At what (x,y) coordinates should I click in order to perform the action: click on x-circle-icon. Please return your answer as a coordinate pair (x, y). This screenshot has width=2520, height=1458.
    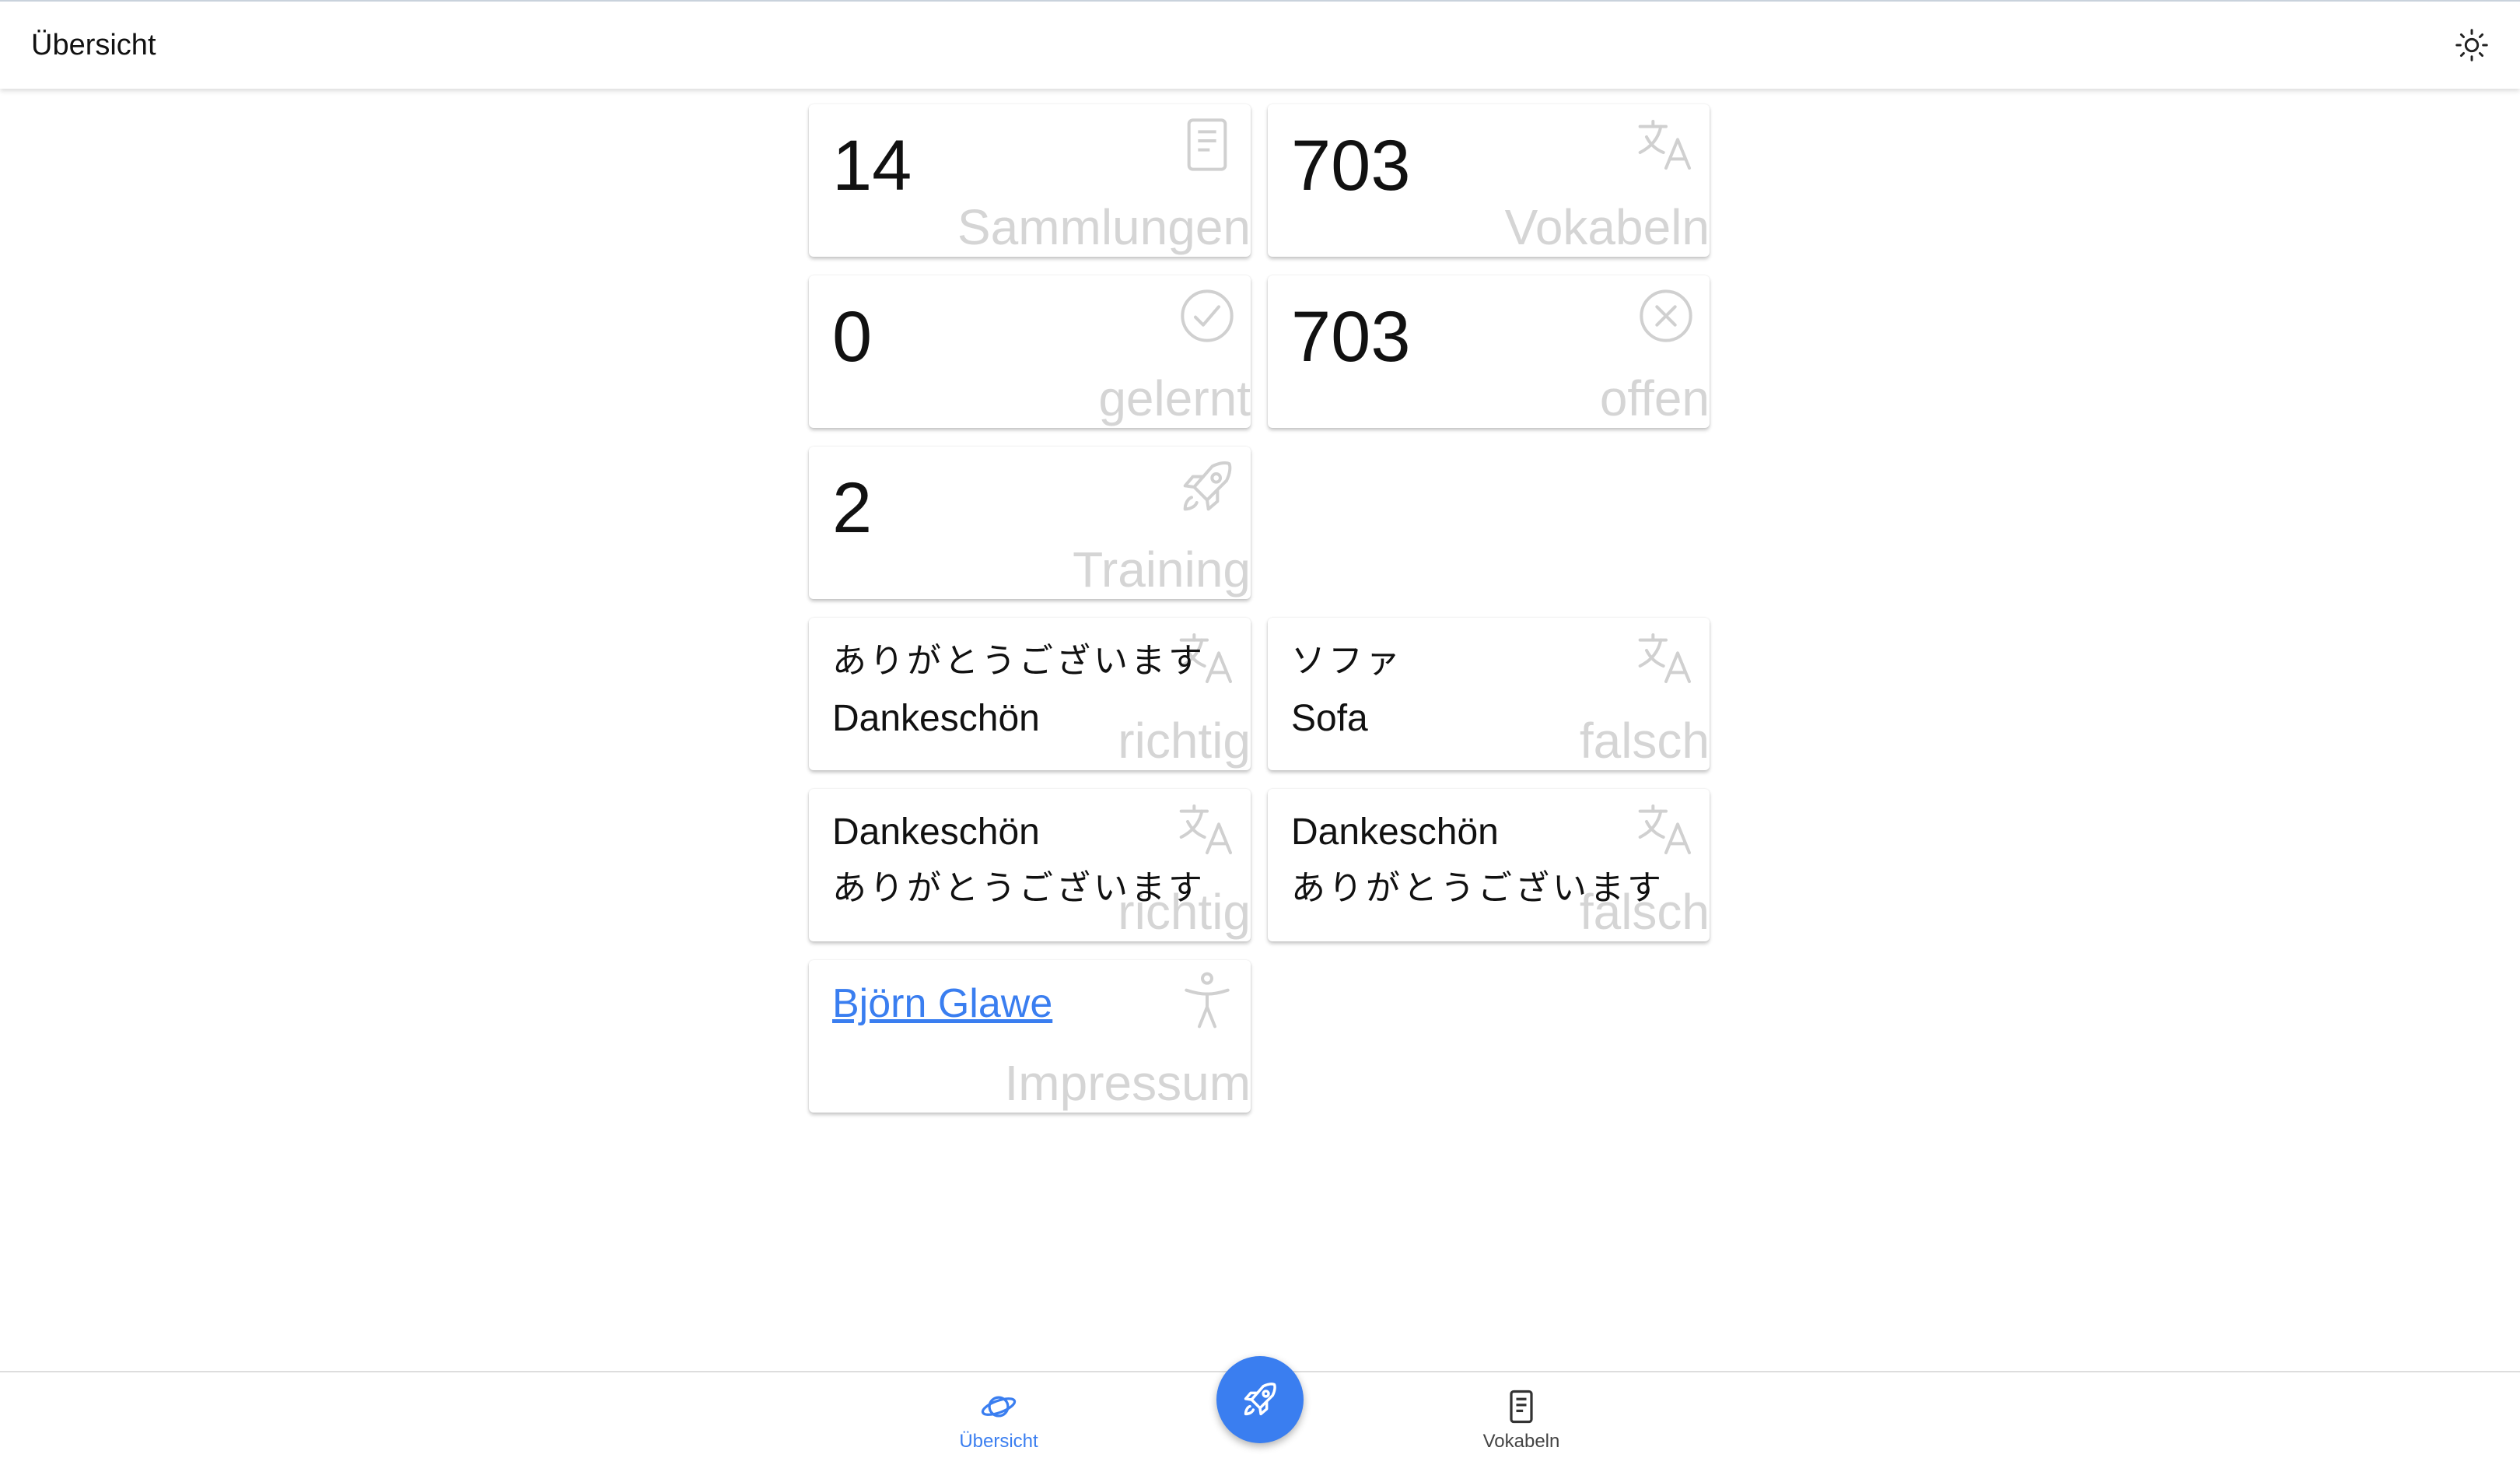
    Looking at the image, I should click on (1666, 315).